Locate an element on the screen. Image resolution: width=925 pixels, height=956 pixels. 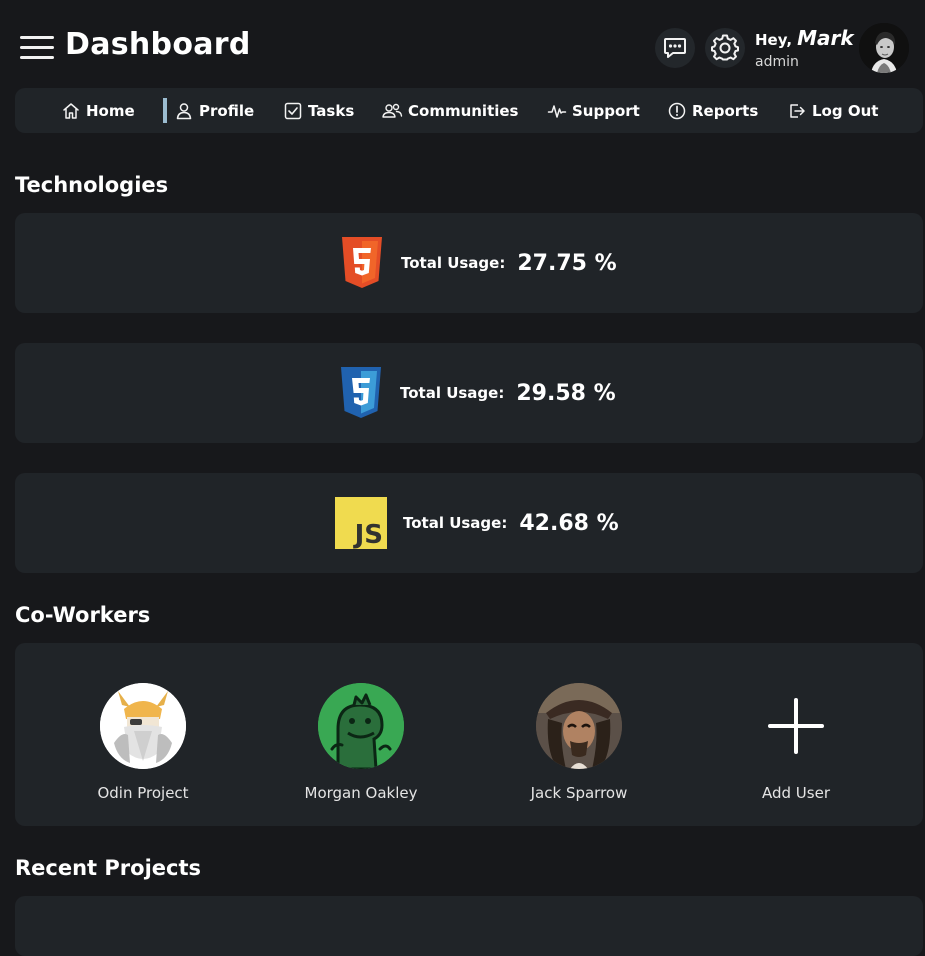
coworker-name: Jack Sparrow is located at coordinates (579, 793).